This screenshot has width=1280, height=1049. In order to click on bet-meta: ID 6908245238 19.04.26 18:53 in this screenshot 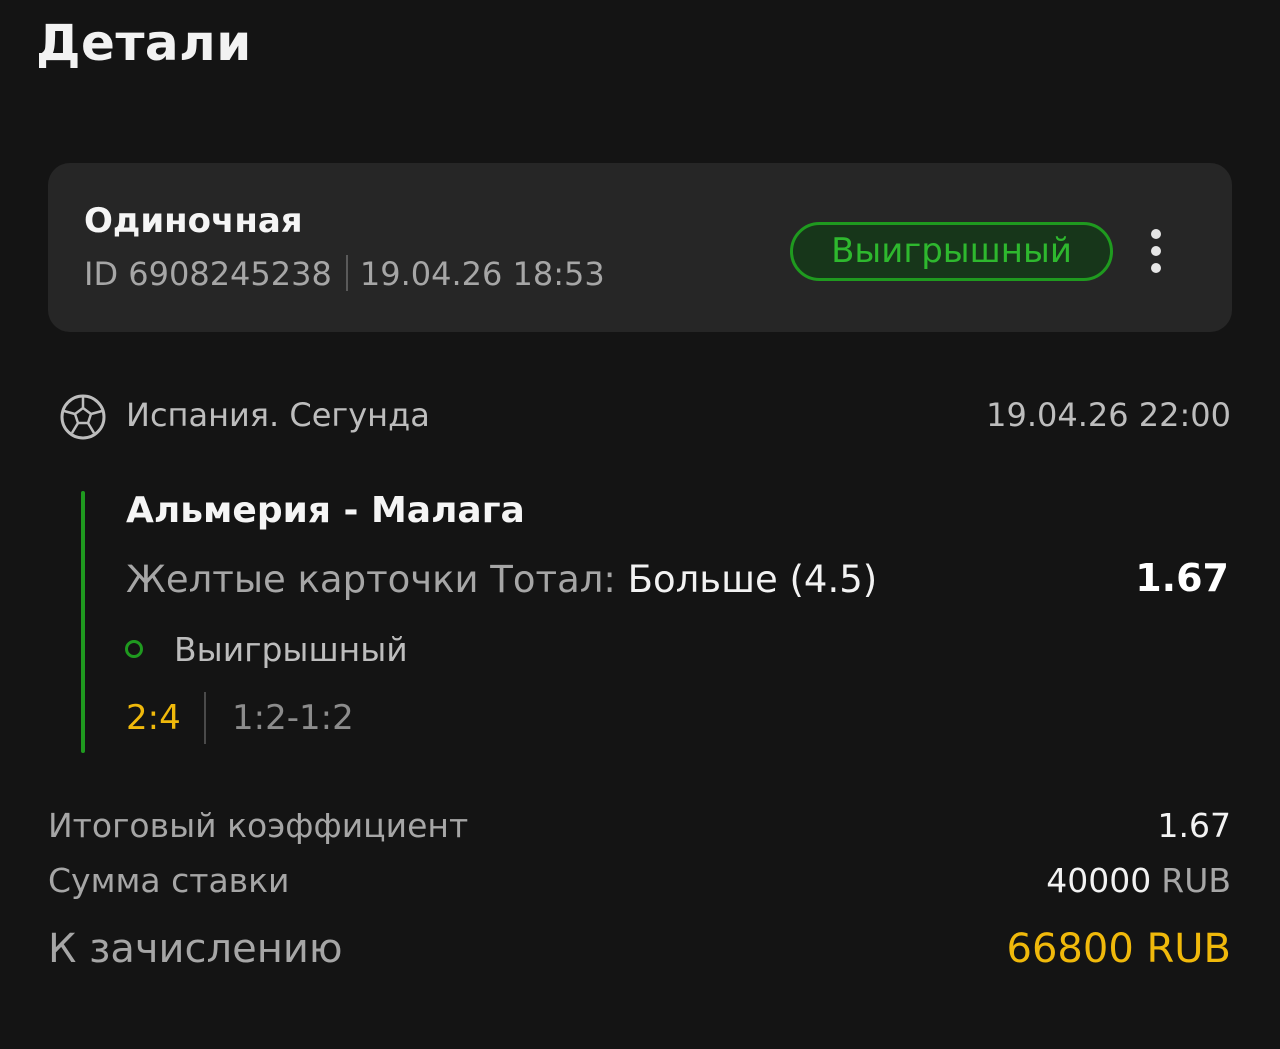, I will do `click(344, 274)`.